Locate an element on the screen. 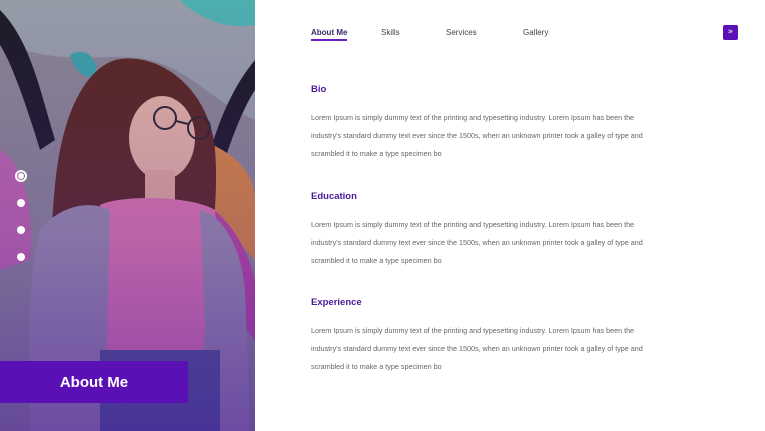 The height and width of the screenshot is (431, 765). next-page-button: » is located at coordinates (730, 32).